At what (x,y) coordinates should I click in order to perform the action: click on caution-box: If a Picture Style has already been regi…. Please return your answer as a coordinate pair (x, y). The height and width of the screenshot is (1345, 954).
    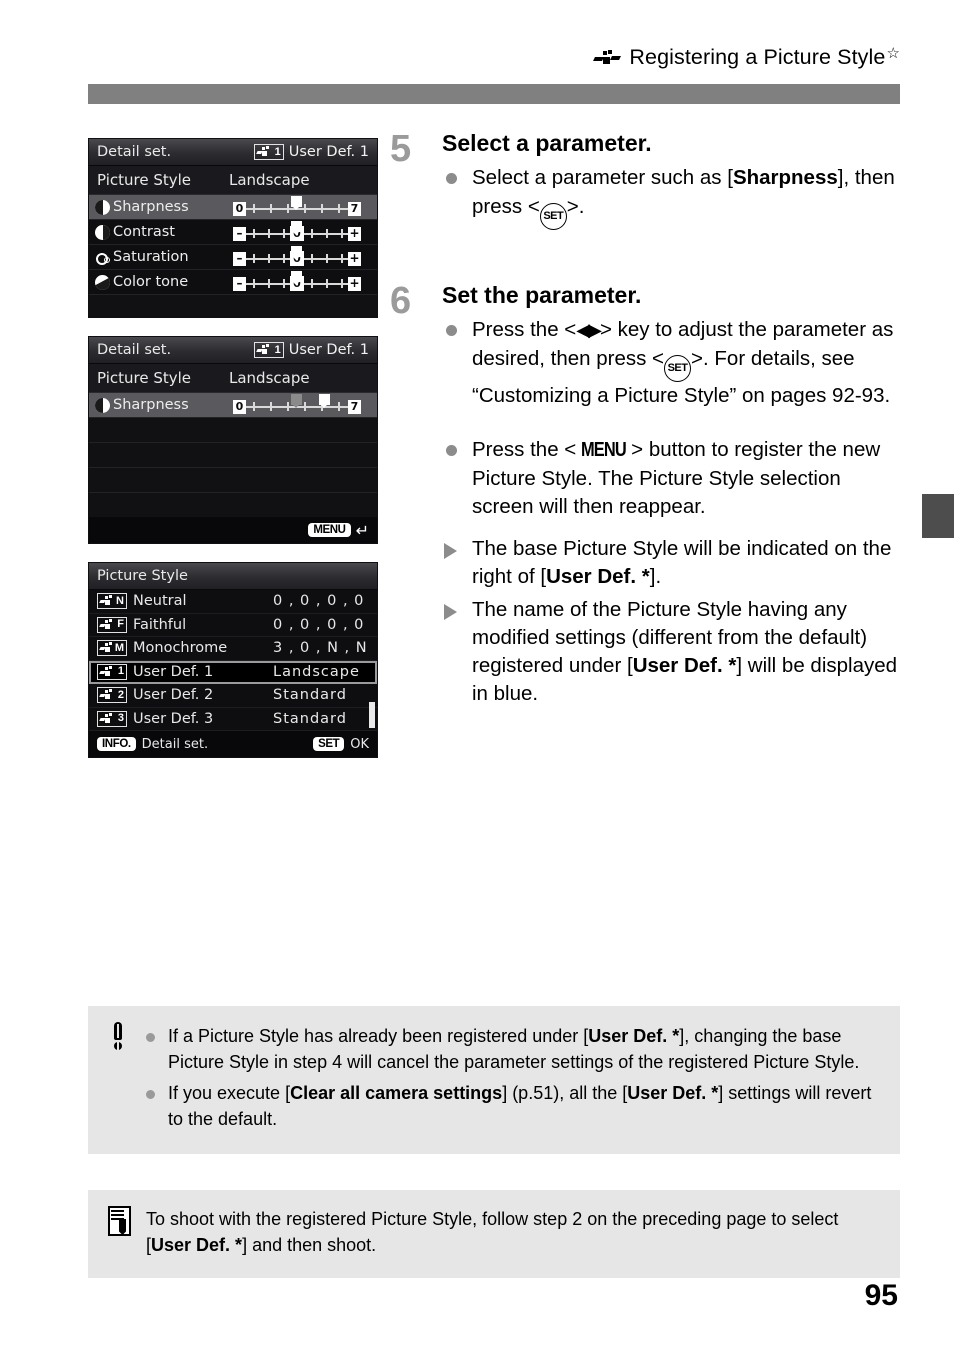
    Looking at the image, I should click on (494, 1080).